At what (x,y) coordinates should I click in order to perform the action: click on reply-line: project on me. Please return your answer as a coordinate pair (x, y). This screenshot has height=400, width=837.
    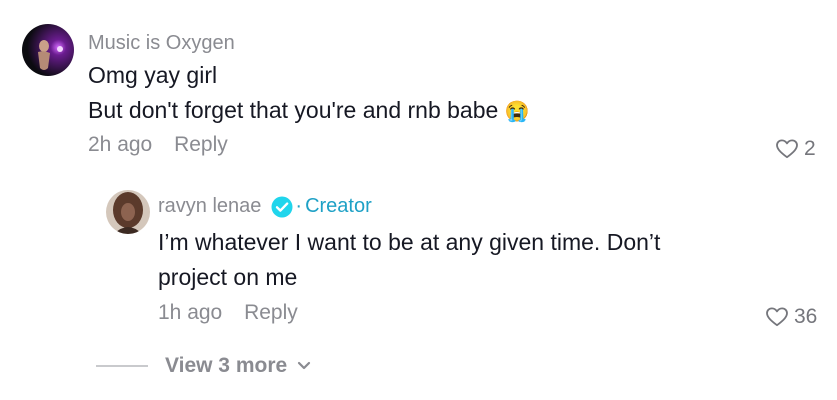
    Looking at the image, I should click on (228, 277).